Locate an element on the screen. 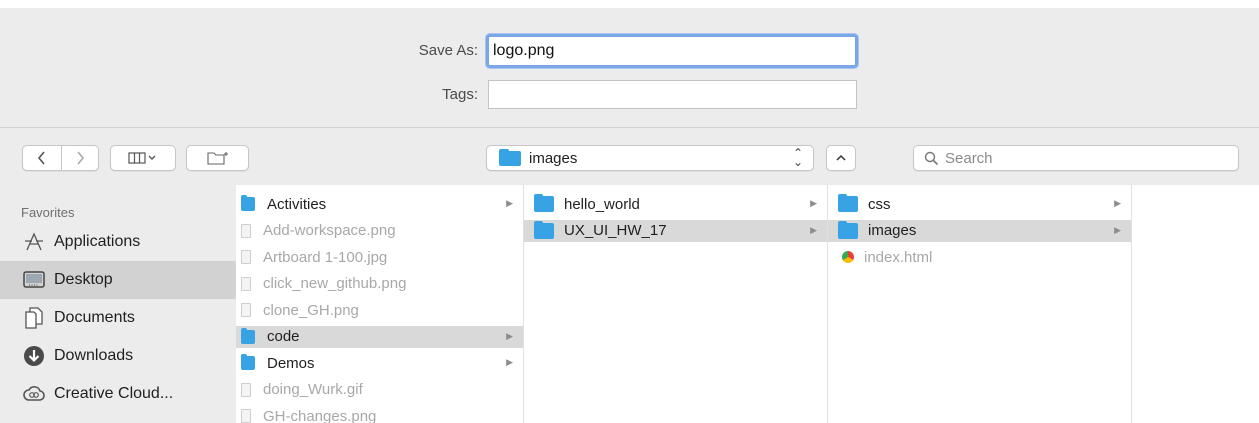  sidebar-heading: Favorites is located at coordinates (48, 212).